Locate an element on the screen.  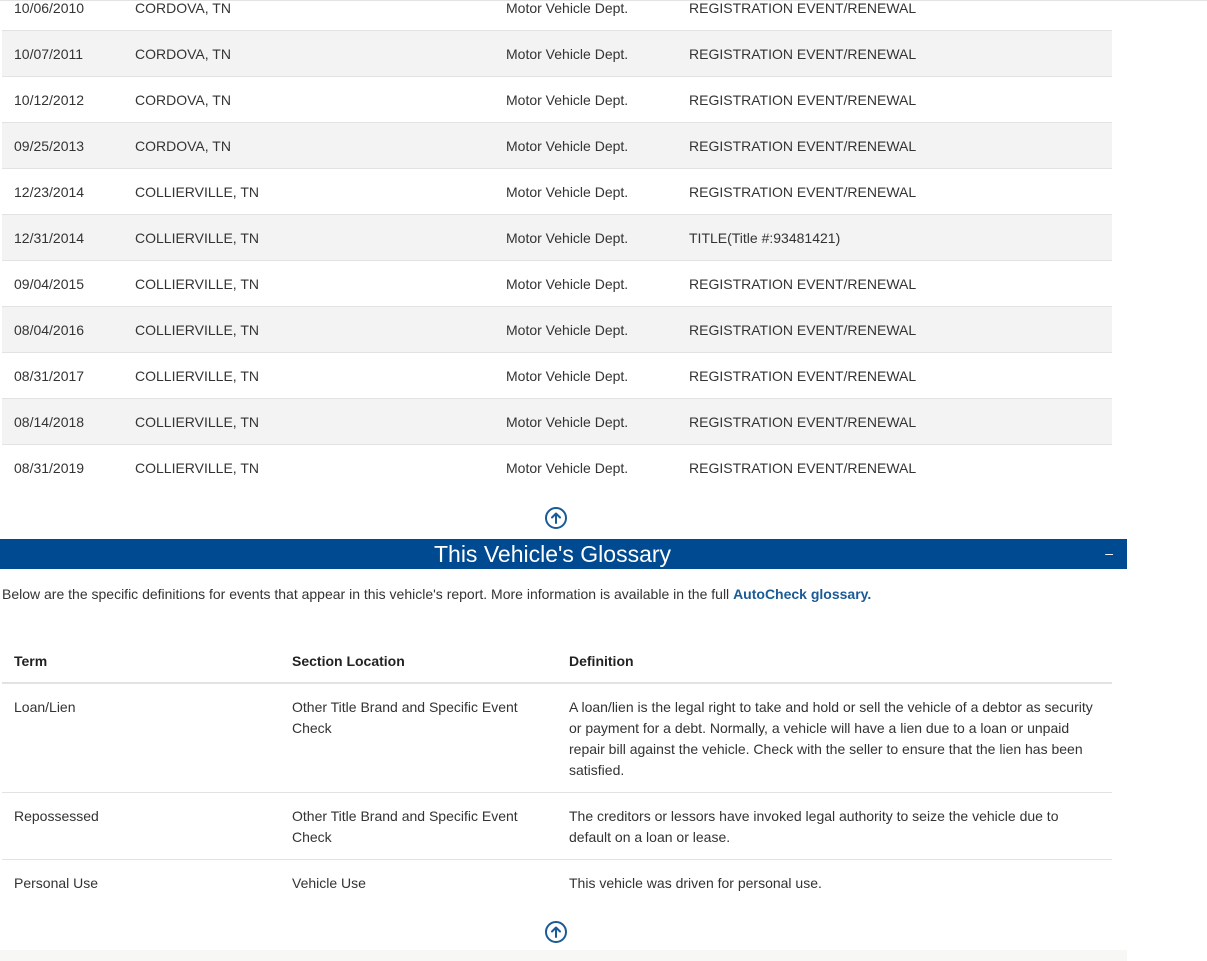
glossary-table-header: Term Section Location Definition is located at coordinates (557, 661).